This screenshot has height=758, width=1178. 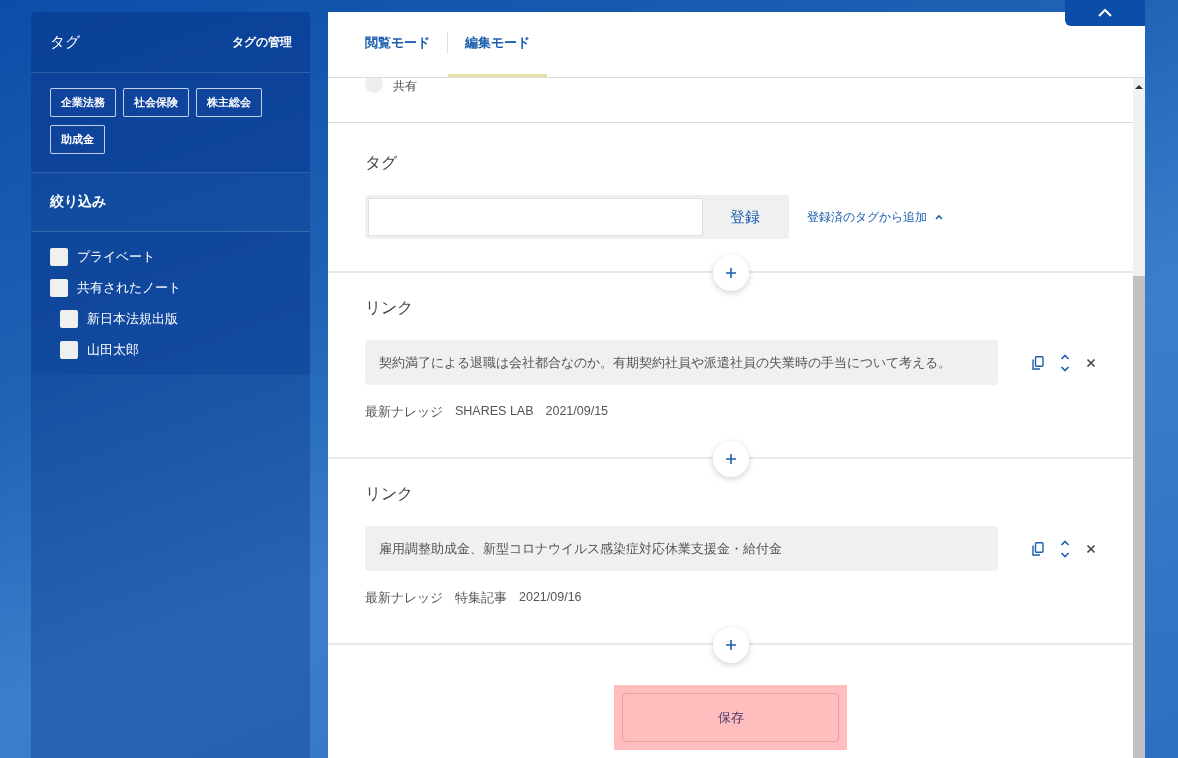 I want to click on filter-label: 新日本法規出版, so click(x=132, y=319).